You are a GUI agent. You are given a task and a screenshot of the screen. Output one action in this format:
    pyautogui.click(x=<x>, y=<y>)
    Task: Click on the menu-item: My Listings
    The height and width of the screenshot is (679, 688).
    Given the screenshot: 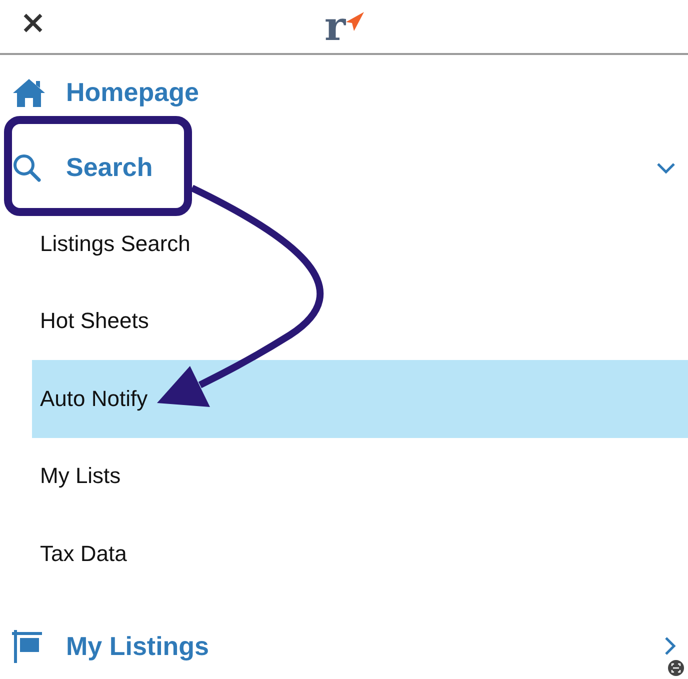 What is the action you would take?
    pyautogui.click(x=138, y=646)
    